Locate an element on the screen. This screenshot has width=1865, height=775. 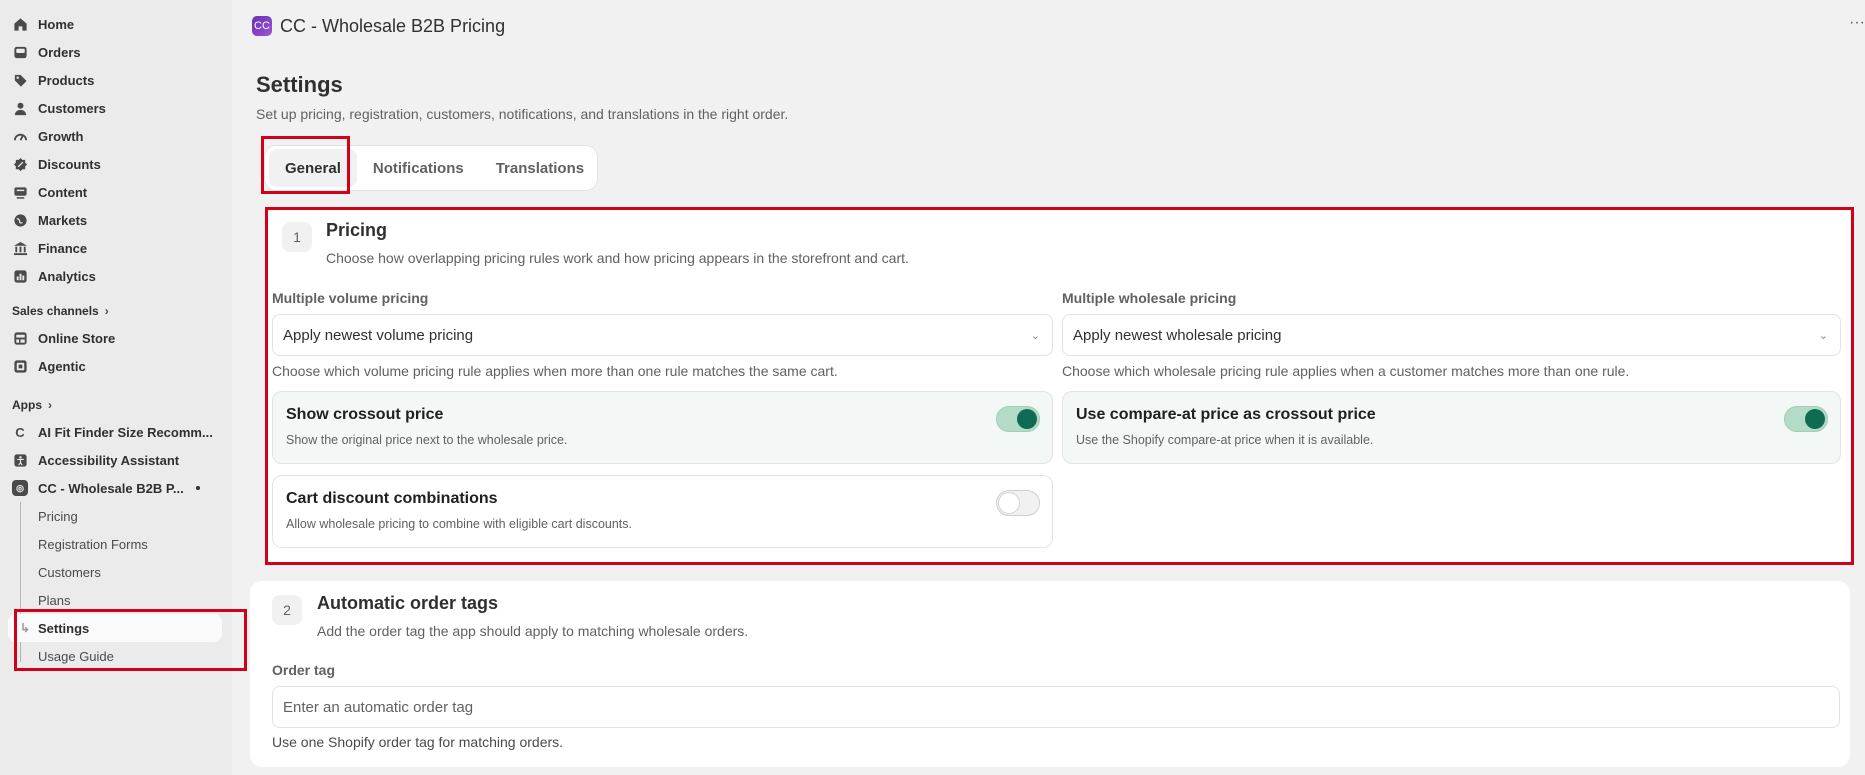
sidebar-item-label: Orders is located at coordinates (59, 52).